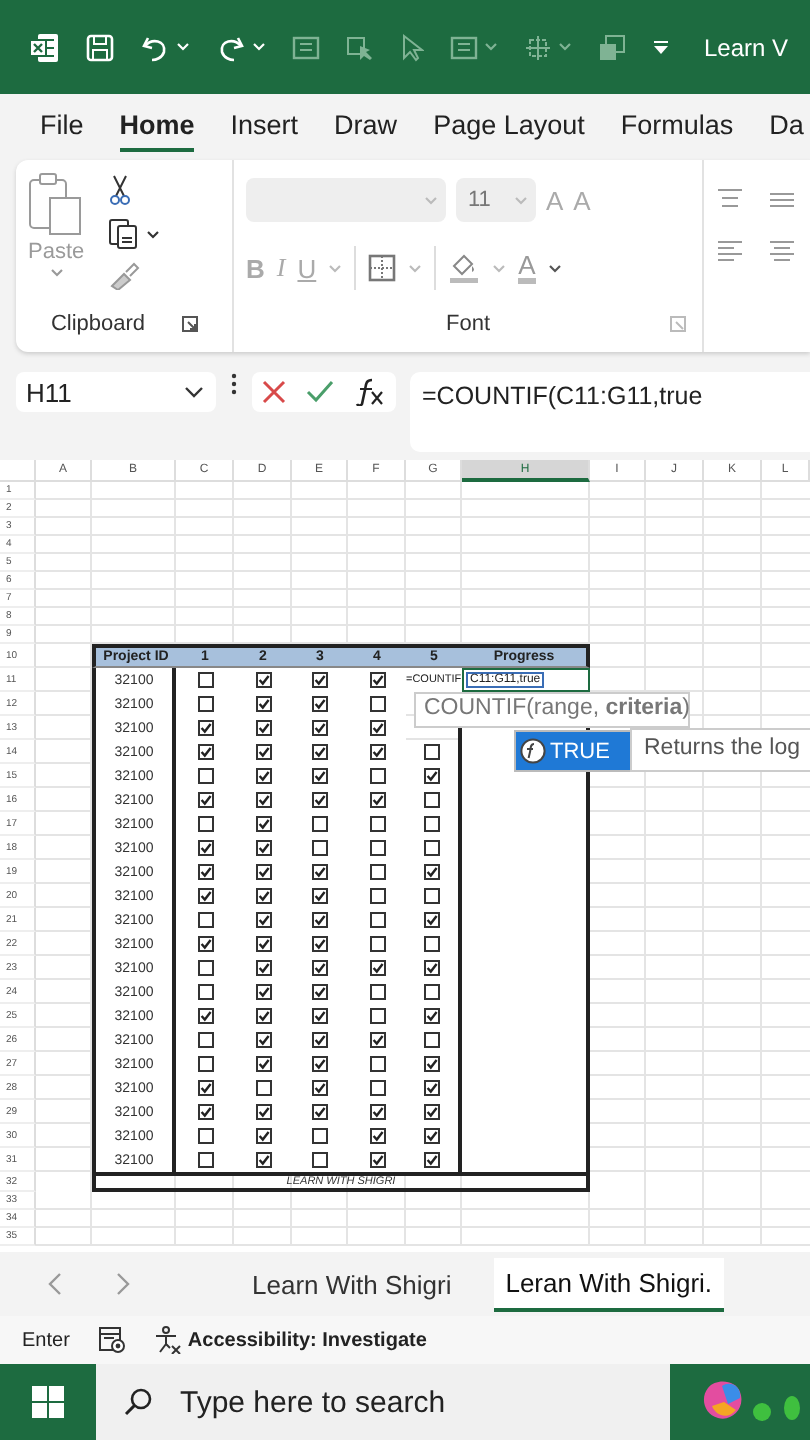  What do you see at coordinates (234, 384) in the screenshot?
I see `more-options-icon` at bounding box center [234, 384].